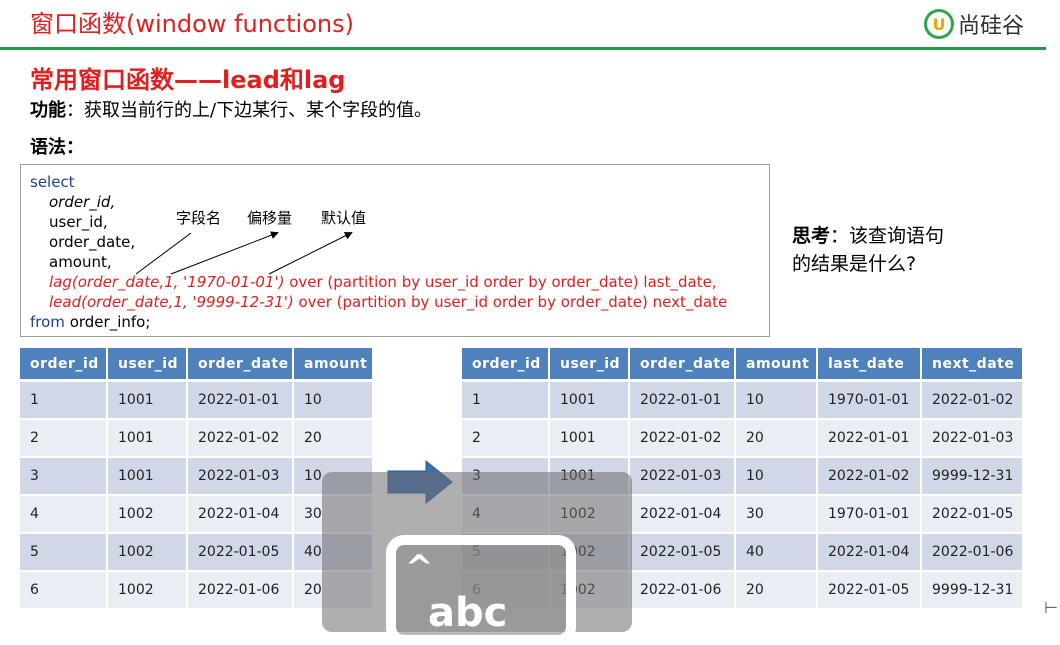  I want to click on logo-text: 尚硅谷, so click(990, 26).